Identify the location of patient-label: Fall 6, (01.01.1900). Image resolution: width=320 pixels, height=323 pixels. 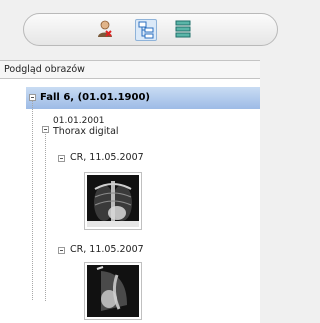
(95, 97).